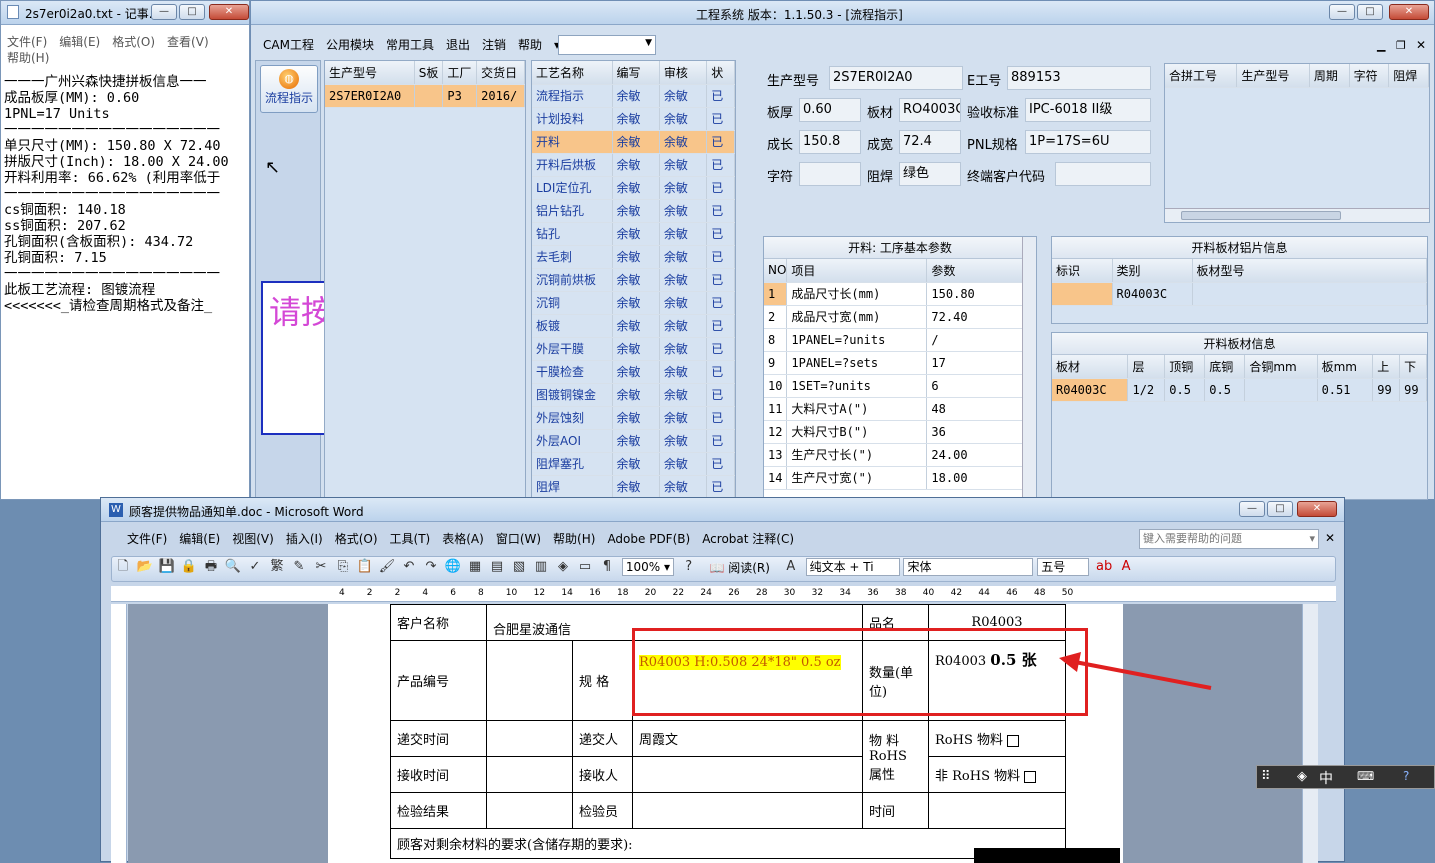 The width and height of the screenshot is (1435, 863). What do you see at coordinates (431, 567) in the screenshot?
I see `redo-icon: ↷` at bounding box center [431, 567].